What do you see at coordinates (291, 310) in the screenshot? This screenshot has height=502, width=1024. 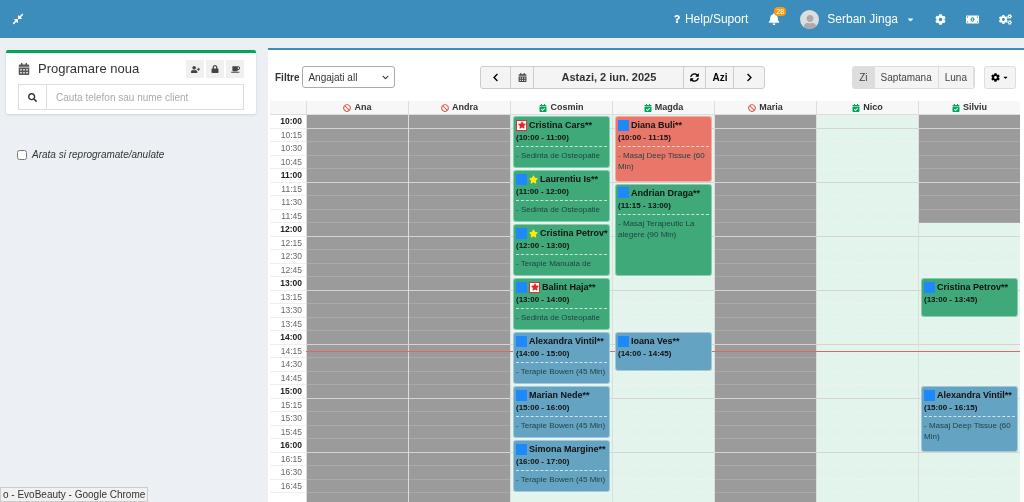 I see `time-label: 13:30` at bounding box center [291, 310].